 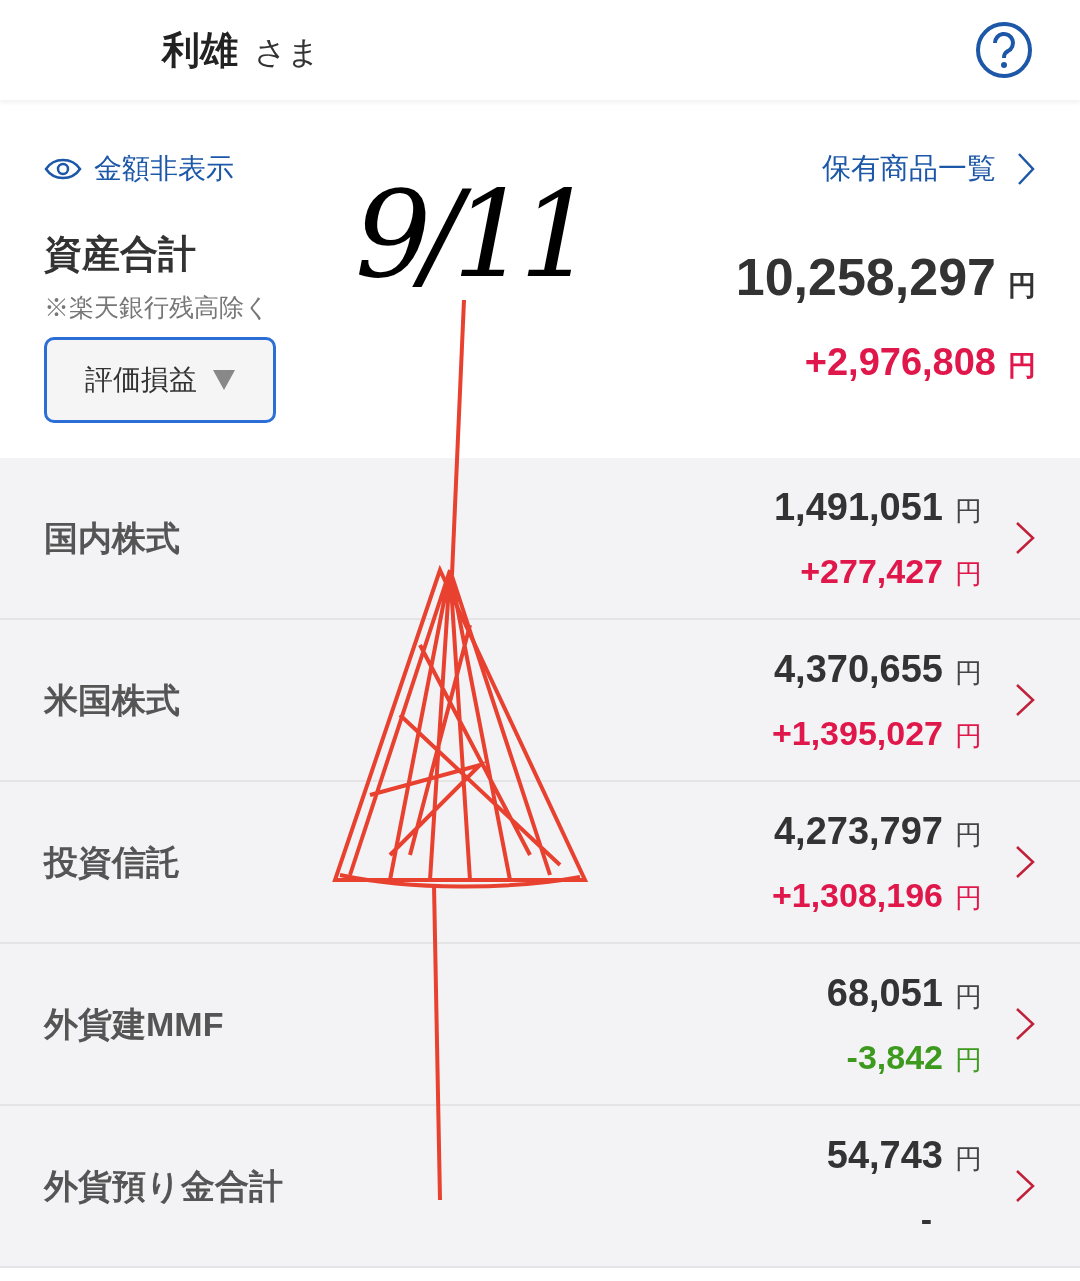 What do you see at coordinates (160, 379) in the screenshot?
I see `metric-dropdown: 評価損益` at bounding box center [160, 379].